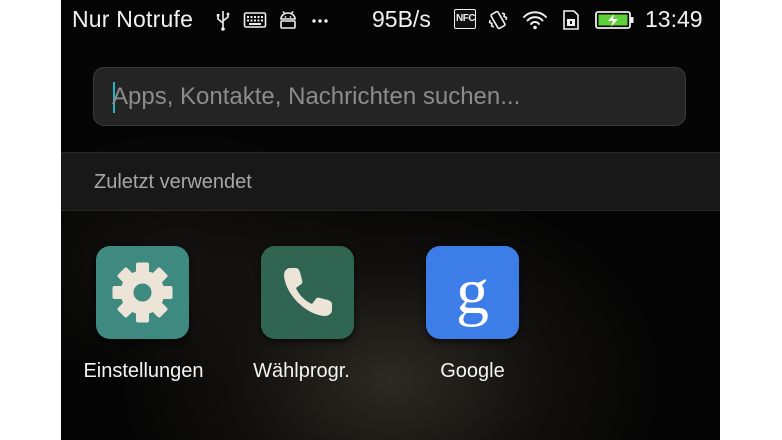 The width and height of the screenshot is (782, 440). What do you see at coordinates (320, 21) in the screenshot?
I see `more-dots-icon` at bounding box center [320, 21].